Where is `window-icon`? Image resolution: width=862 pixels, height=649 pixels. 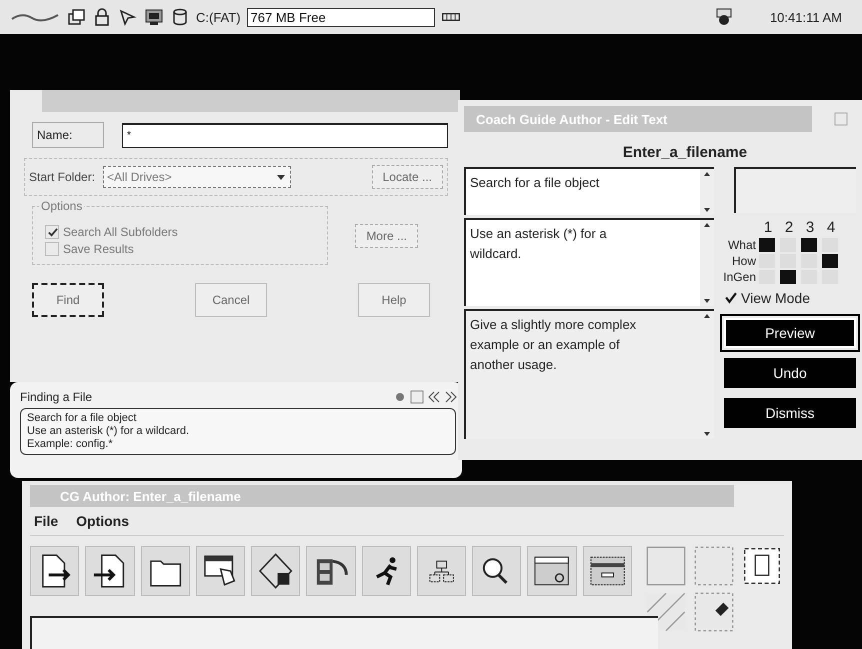
window-icon is located at coordinates (607, 571).